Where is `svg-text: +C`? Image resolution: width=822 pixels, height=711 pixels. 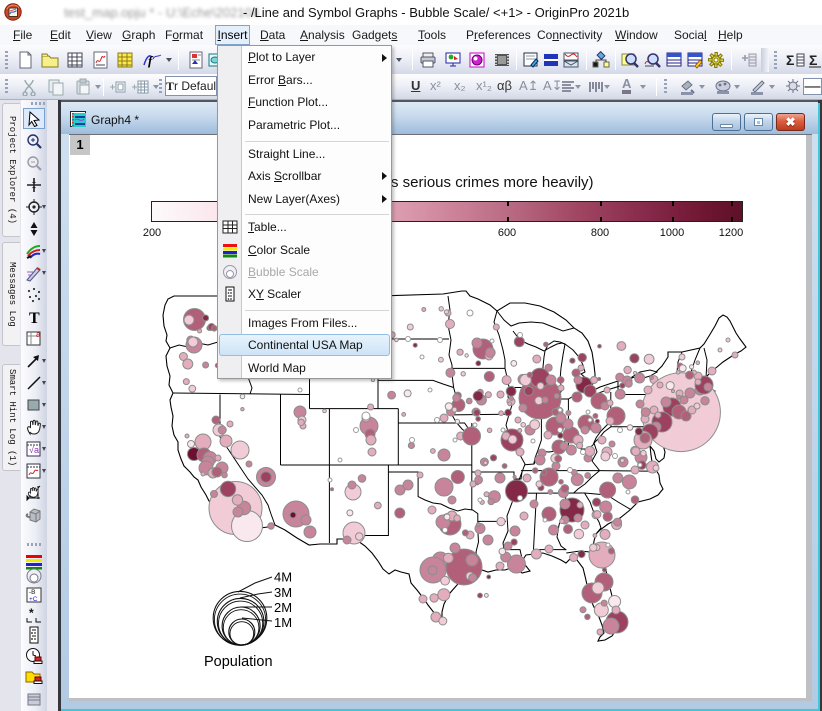 svg-text: +C is located at coordinates (33, 599).